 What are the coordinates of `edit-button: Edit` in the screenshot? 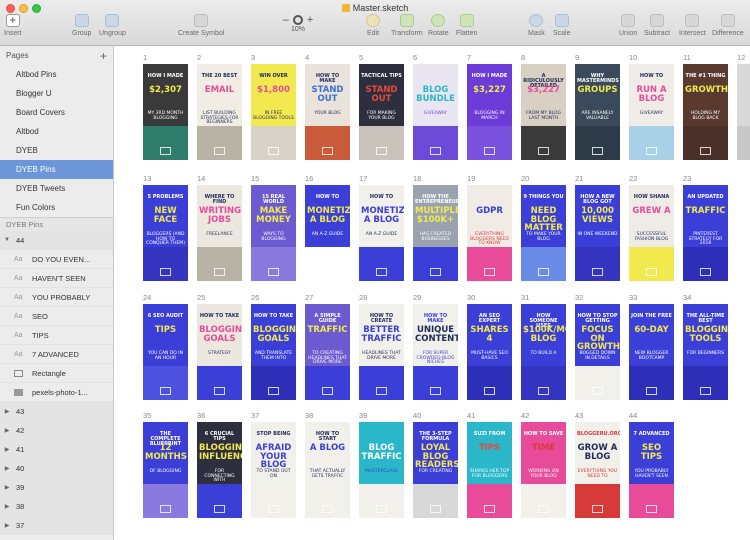 It's located at (373, 25).